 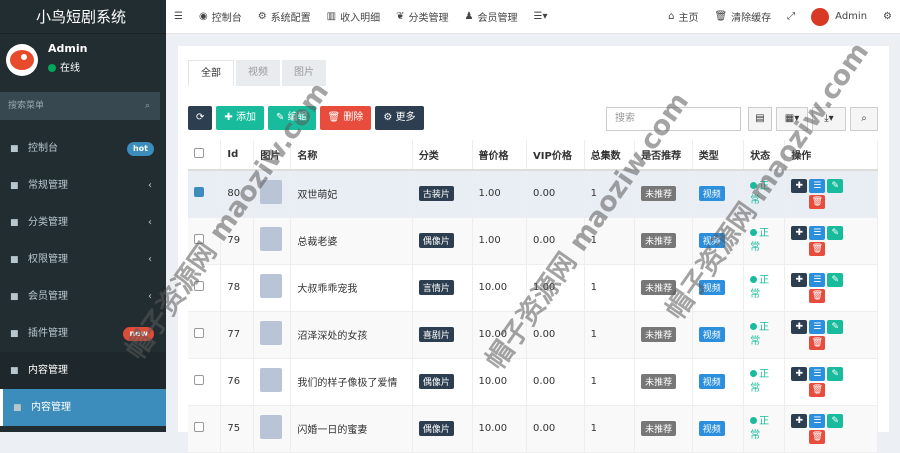 What do you see at coordinates (284, 17) in the screenshot?
I see `nav-config: ⚙ 系统配置` at bounding box center [284, 17].